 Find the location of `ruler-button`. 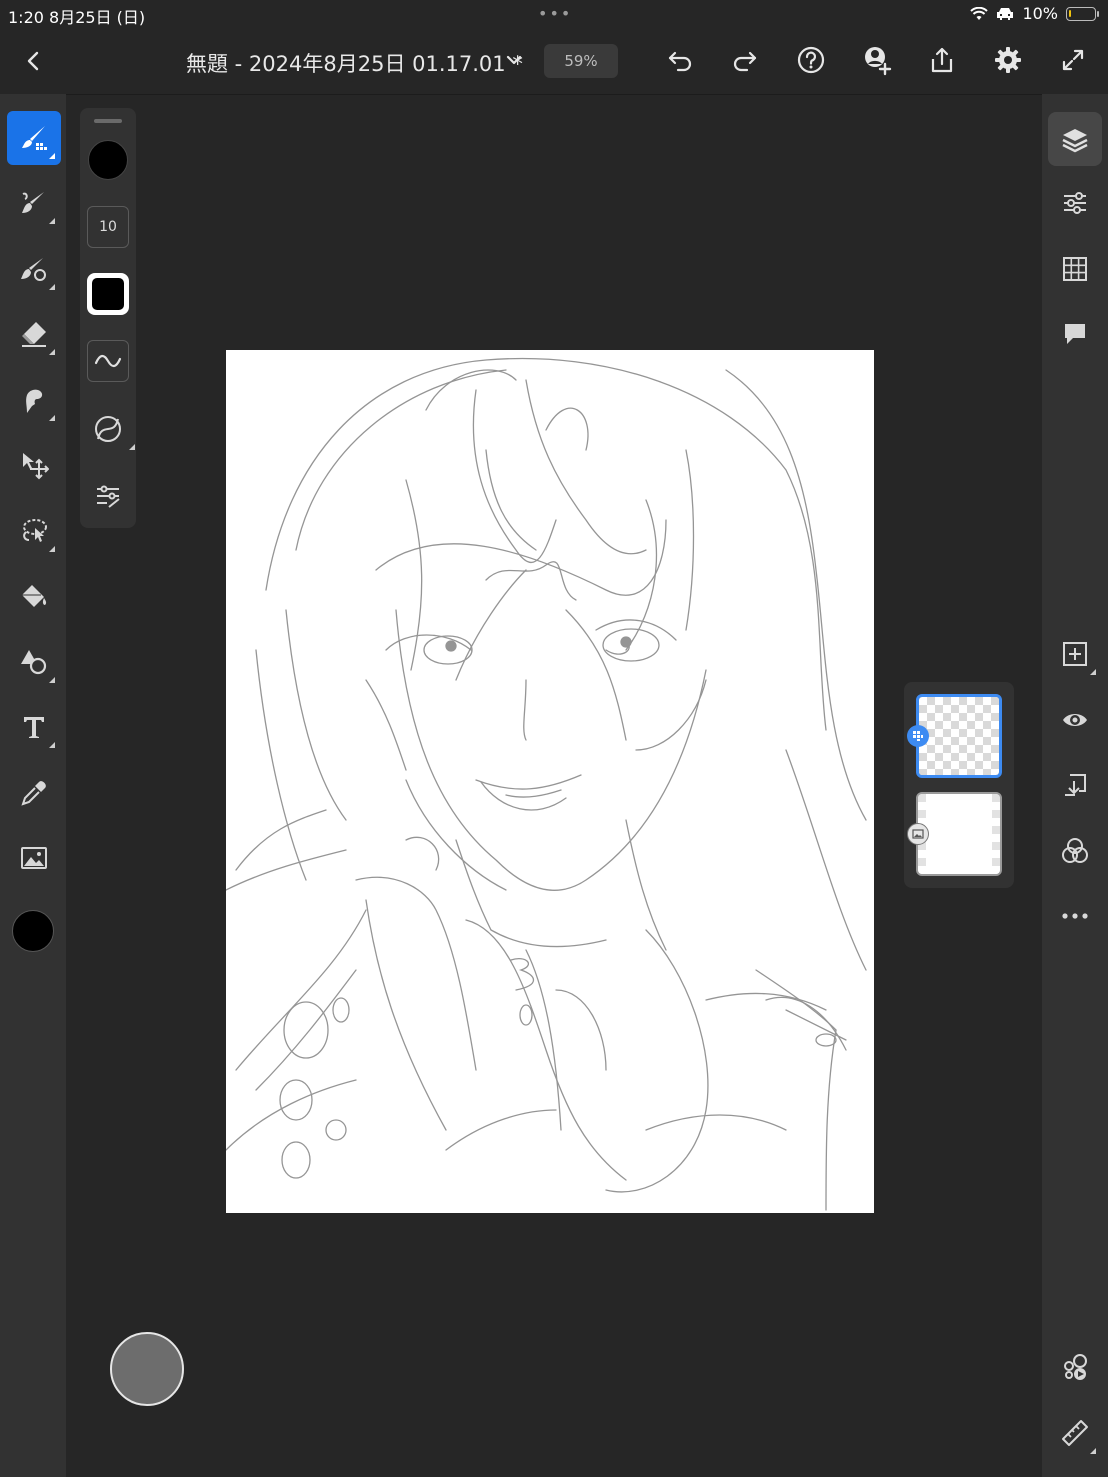

ruler-button is located at coordinates (1075, 1433).